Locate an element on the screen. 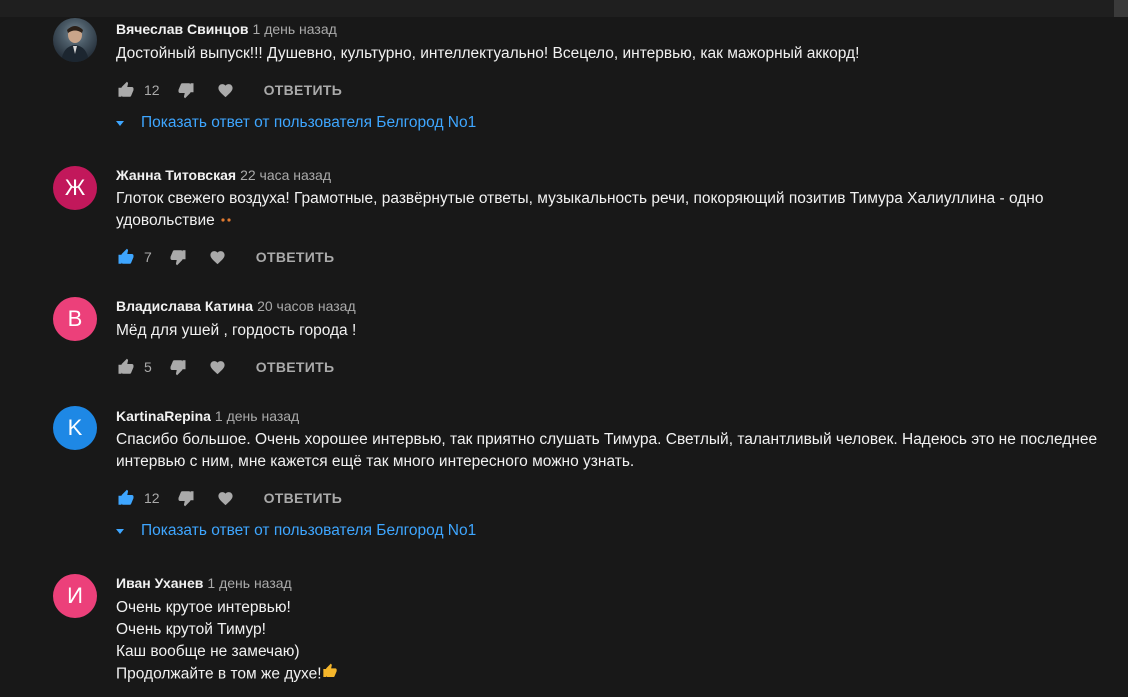  avatar: K is located at coordinates (75, 428).